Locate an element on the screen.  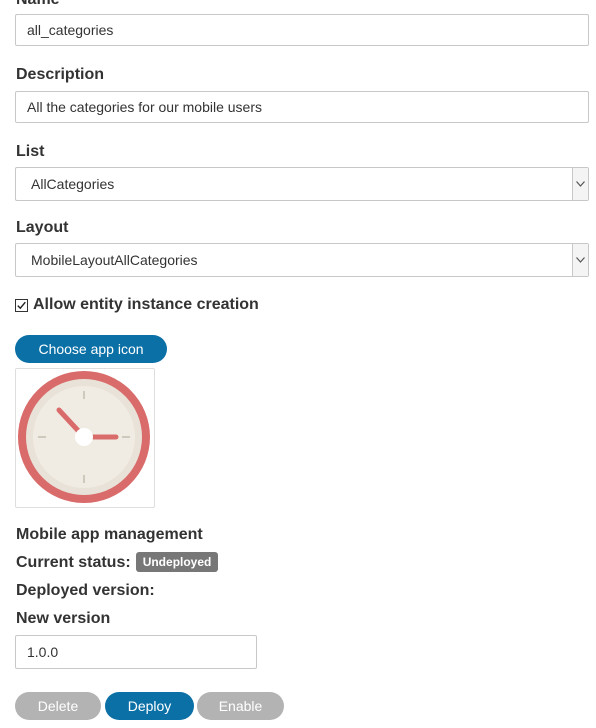
layout-label: Layout is located at coordinates (42, 227).